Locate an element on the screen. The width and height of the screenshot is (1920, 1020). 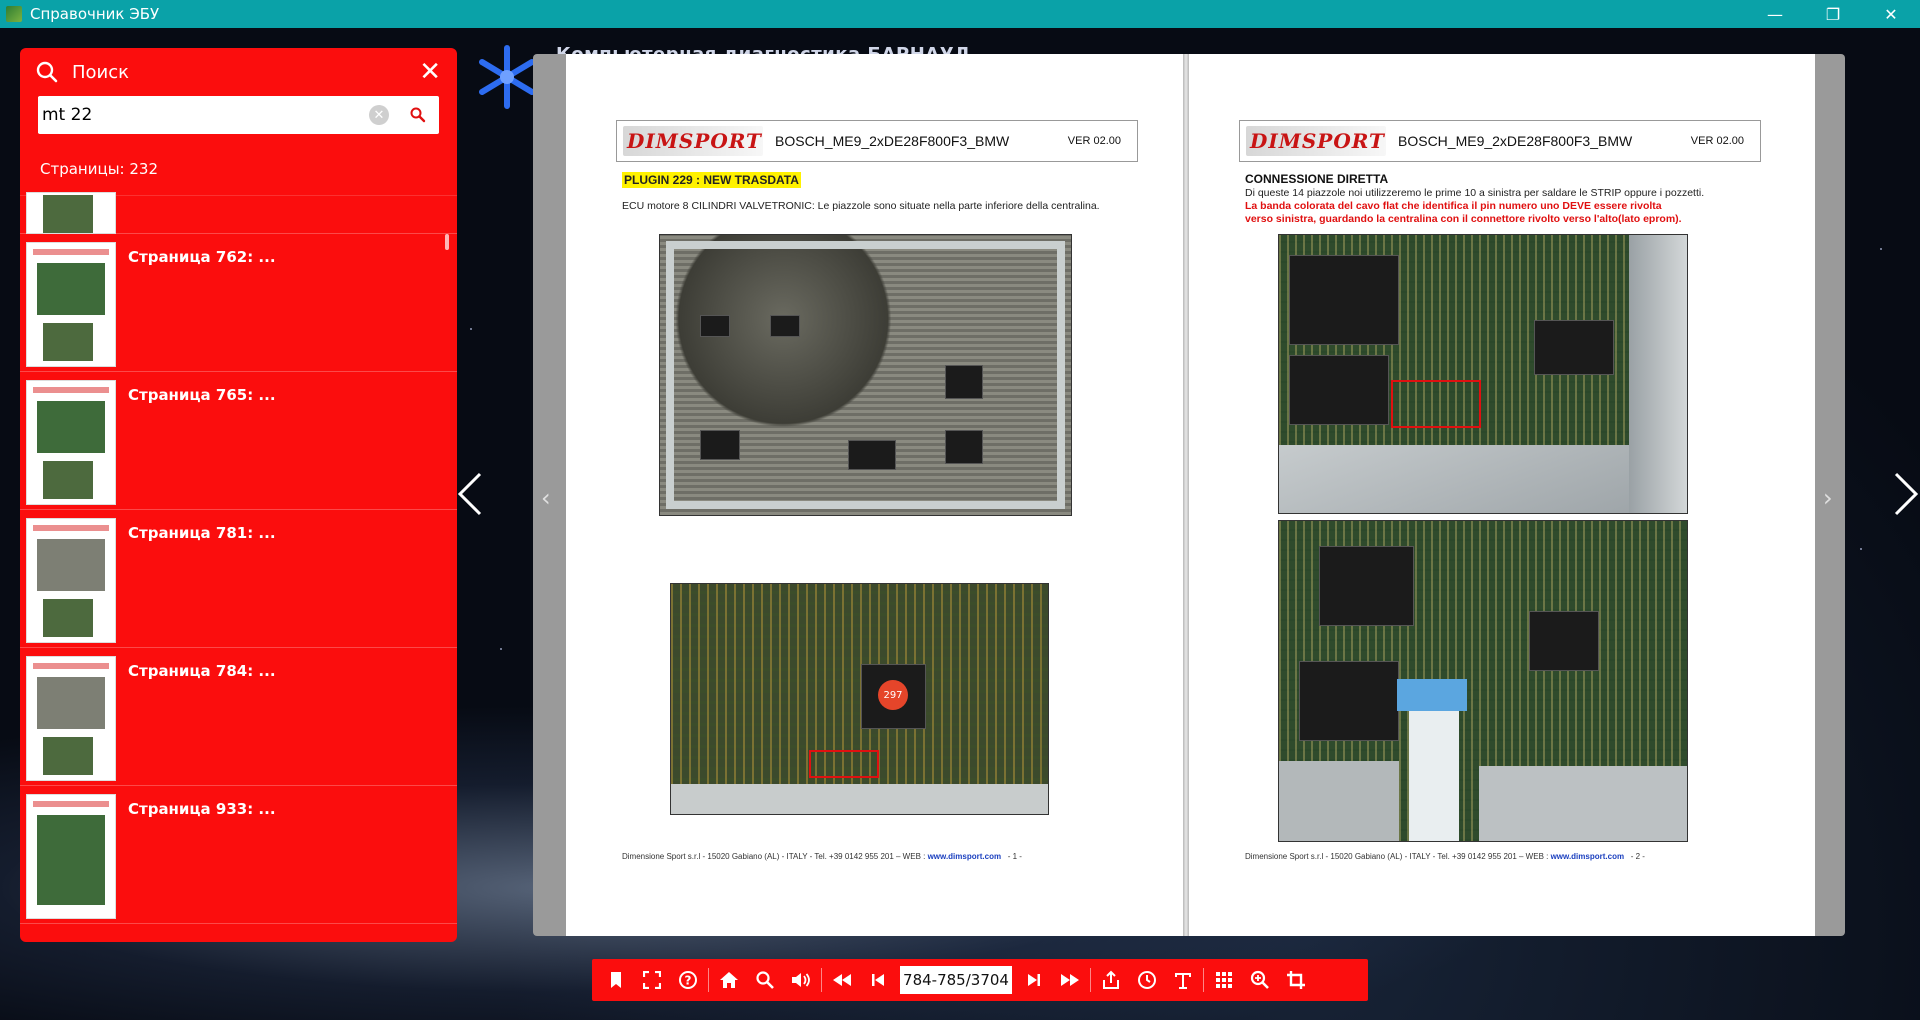
window-title: Справочник ЭБУ is located at coordinates (95, 14).